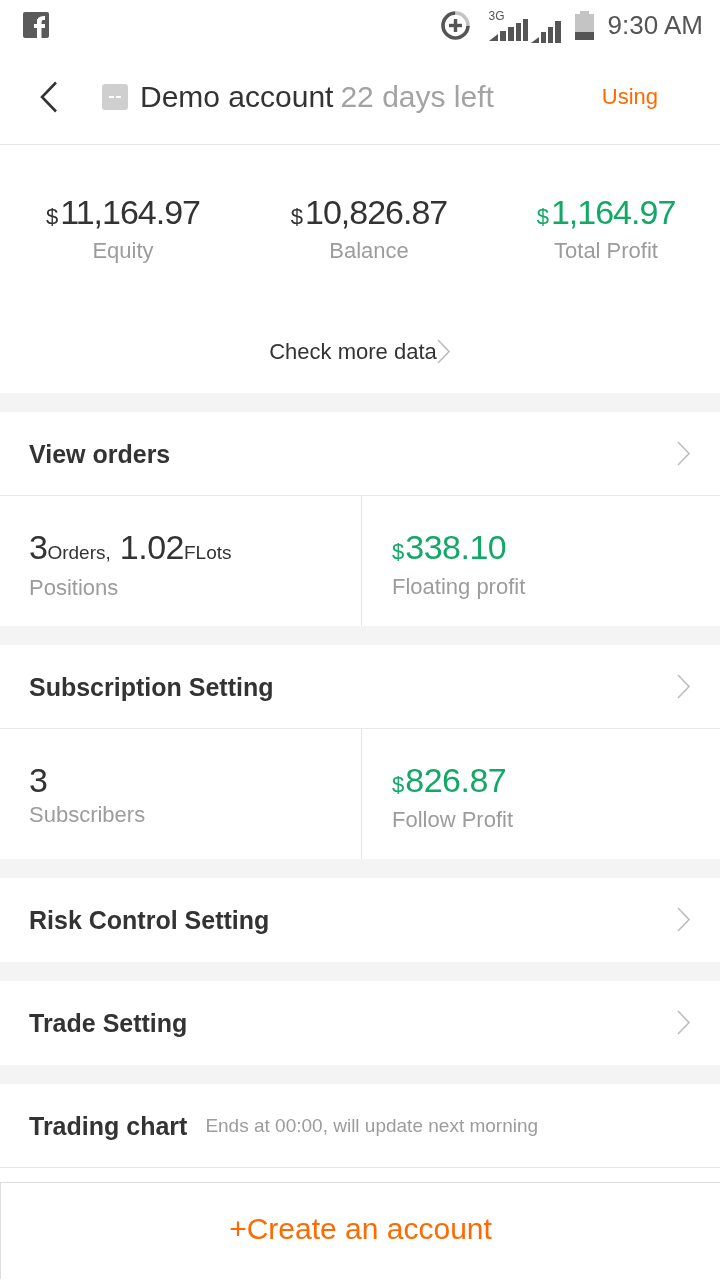  What do you see at coordinates (108, 1125) in the screenshot?
I see `section-title: Trading chart` at bounding box center [108, 1125].